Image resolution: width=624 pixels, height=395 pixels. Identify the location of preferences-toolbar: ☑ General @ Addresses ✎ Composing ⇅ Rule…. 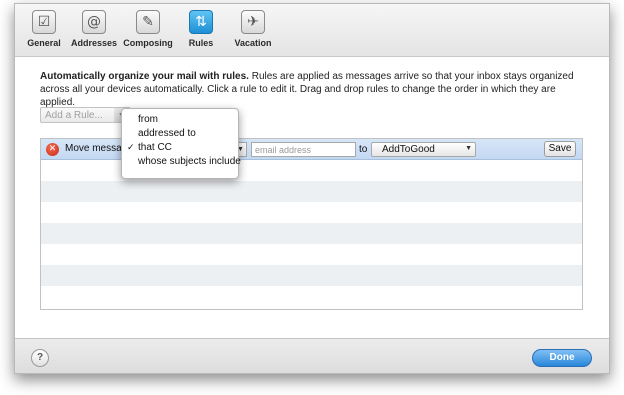
(312, 30).